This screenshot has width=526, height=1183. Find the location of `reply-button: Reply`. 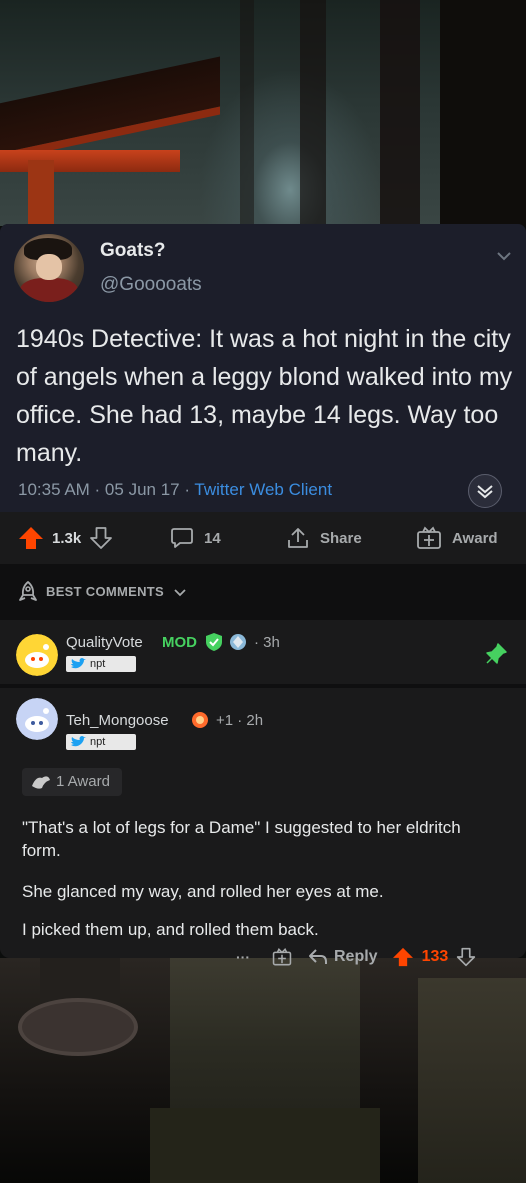

reply-button: Reply is located at coordinates (356, 957).